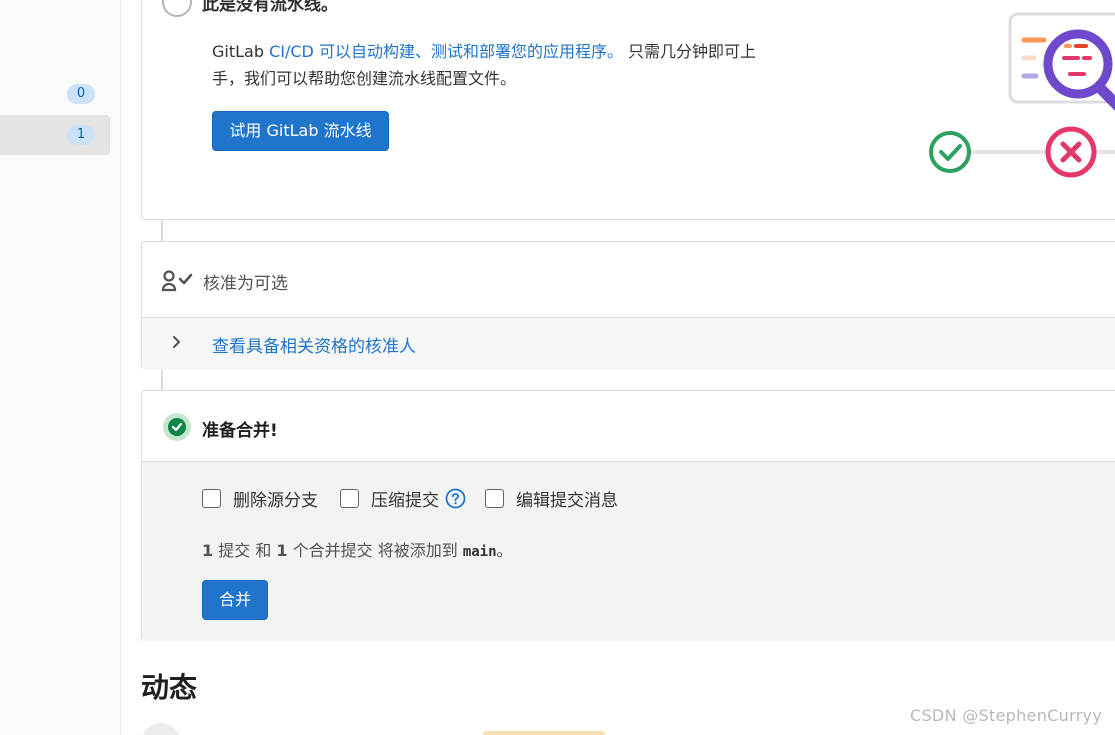 The image size is (1115, 735). What do you see at coordinates (177, 427) in the screenshot?
I see `success-check-icon` at bounding box center [177, 427].